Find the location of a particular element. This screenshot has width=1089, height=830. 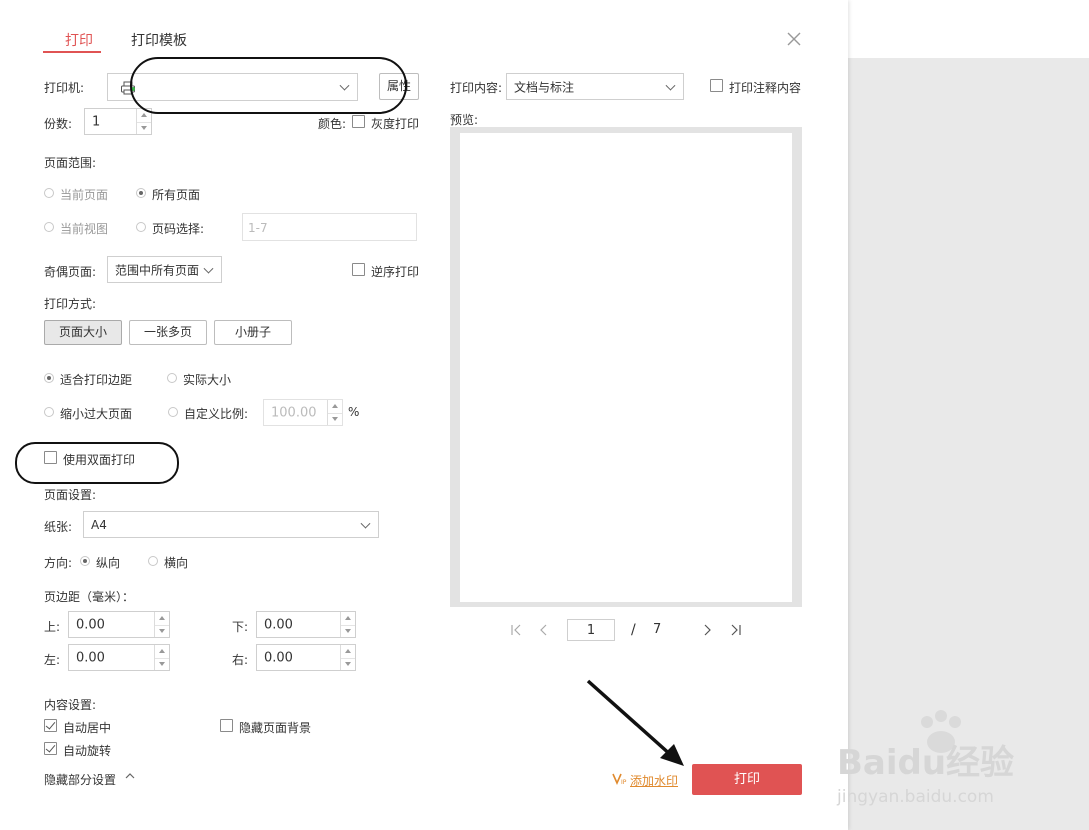

auto-rotate-checkbox is located at coordinates (50, 748).